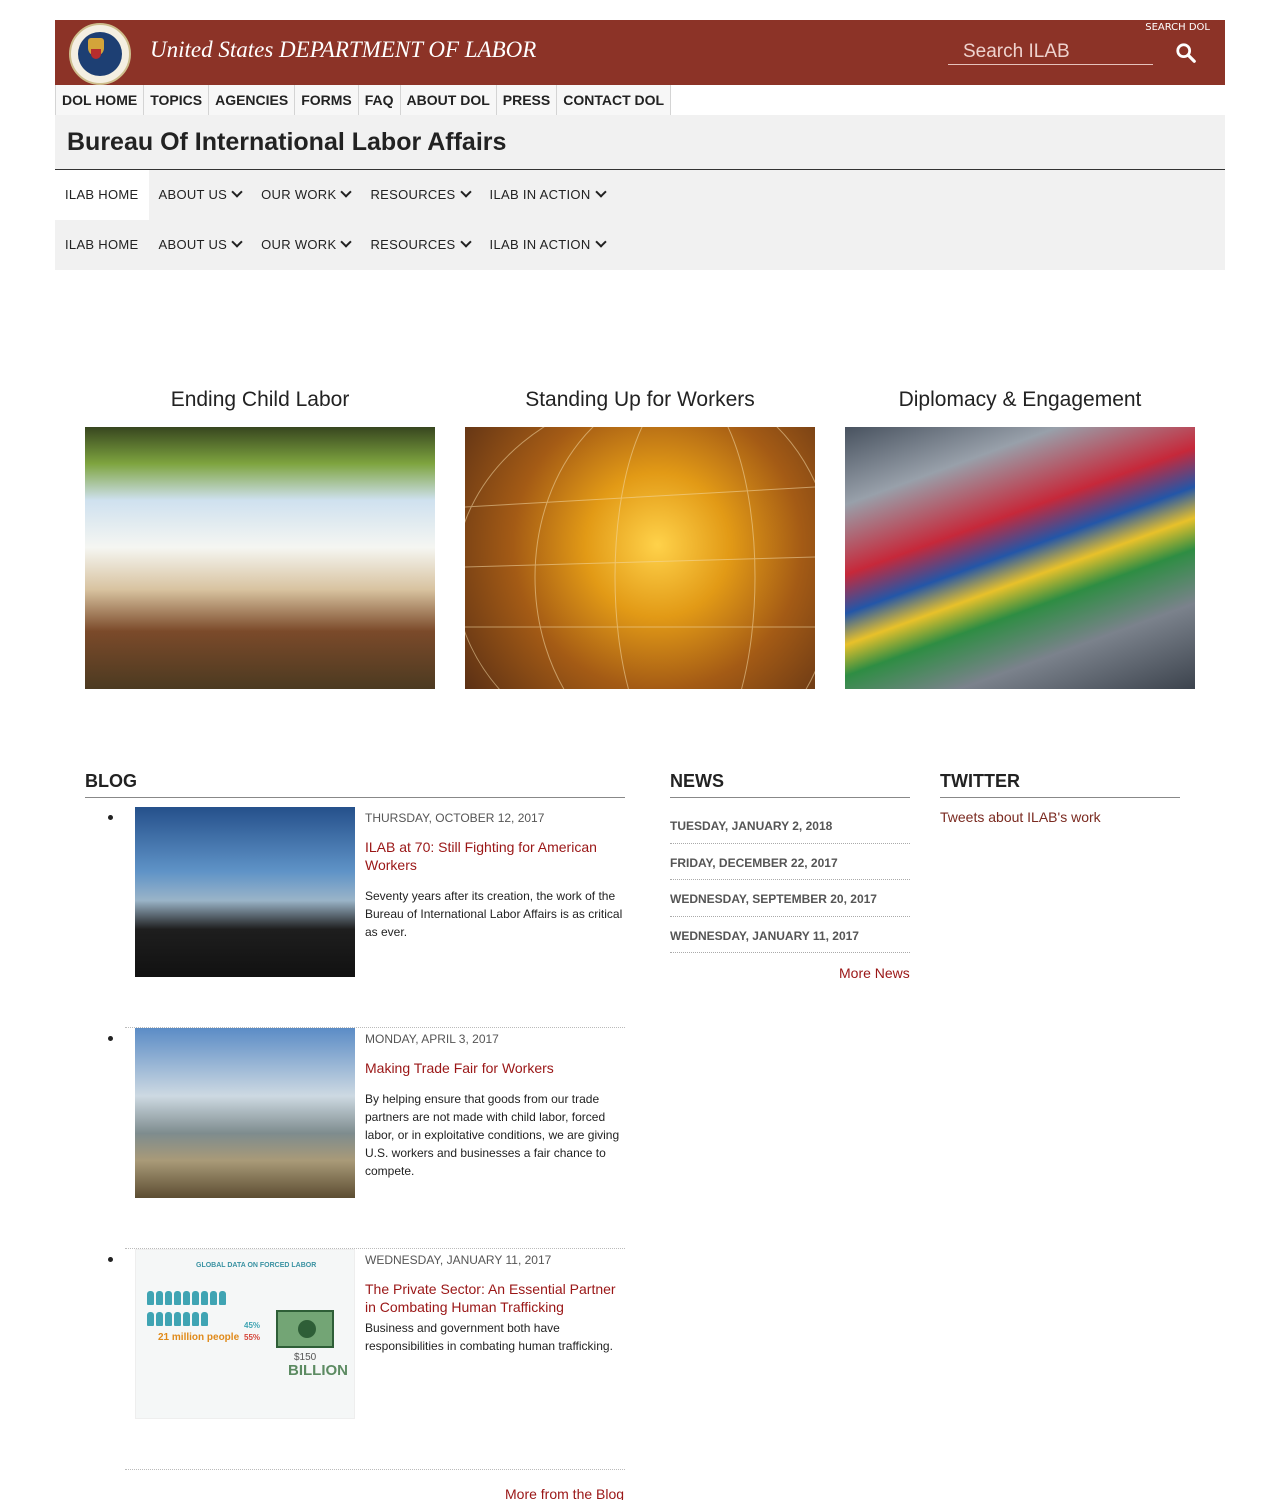 The image size is (1280, 1500). Describe the element at coordinates (318, 1370) in the screenshot. I see `infographic-billion: BILLION` at that location.